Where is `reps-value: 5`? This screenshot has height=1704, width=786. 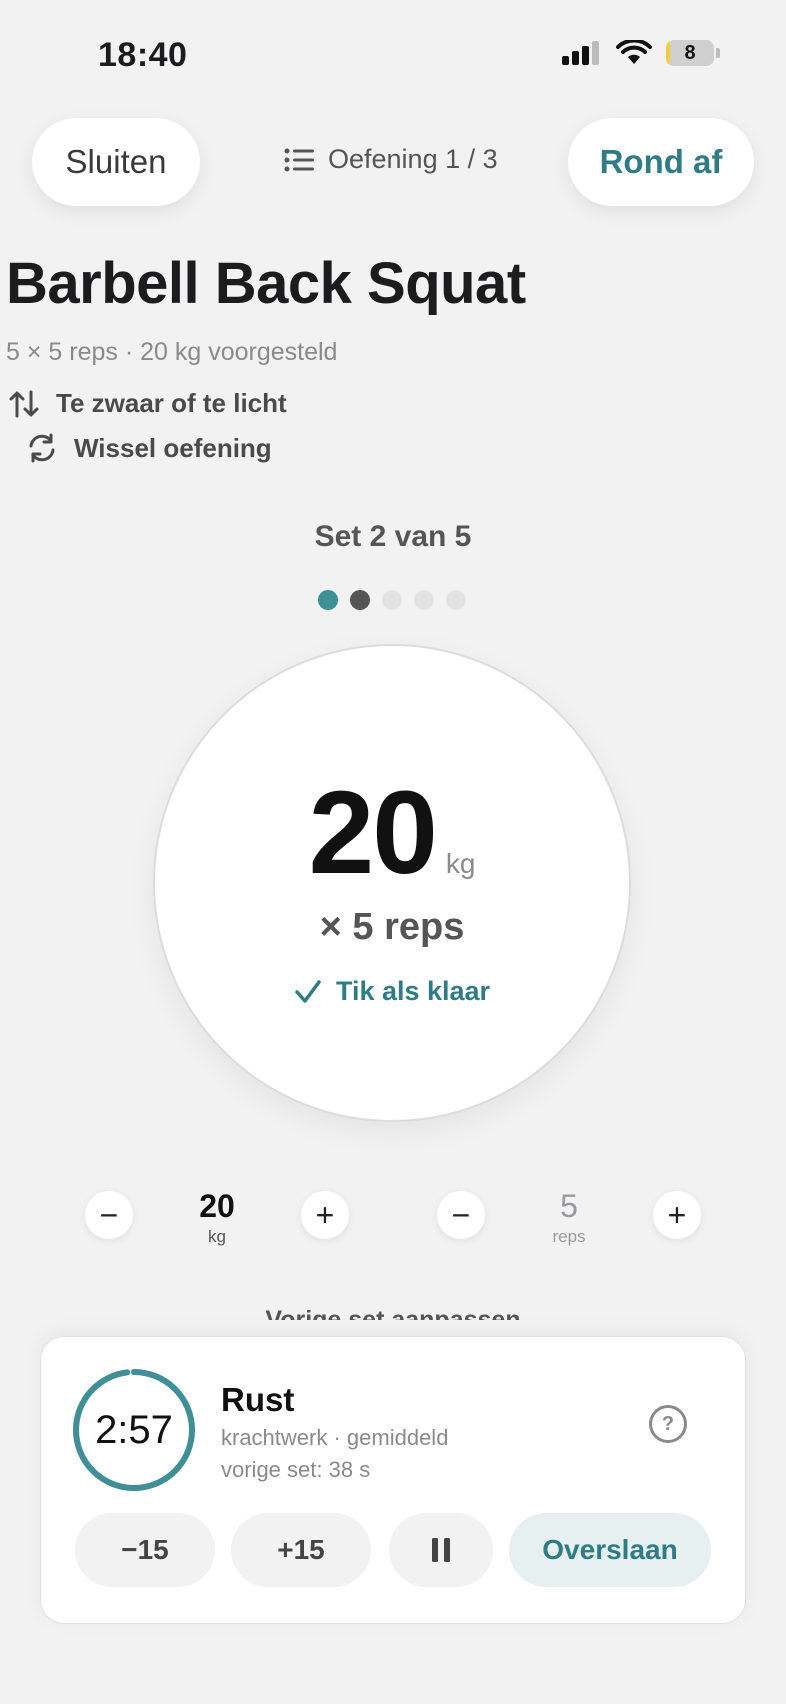
reps-value: 5 is located at coordinates (569, 1206).